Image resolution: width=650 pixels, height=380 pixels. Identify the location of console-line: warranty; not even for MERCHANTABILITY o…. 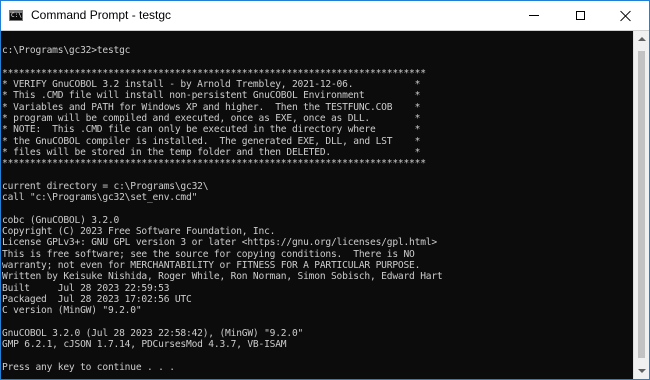
(211, 265).